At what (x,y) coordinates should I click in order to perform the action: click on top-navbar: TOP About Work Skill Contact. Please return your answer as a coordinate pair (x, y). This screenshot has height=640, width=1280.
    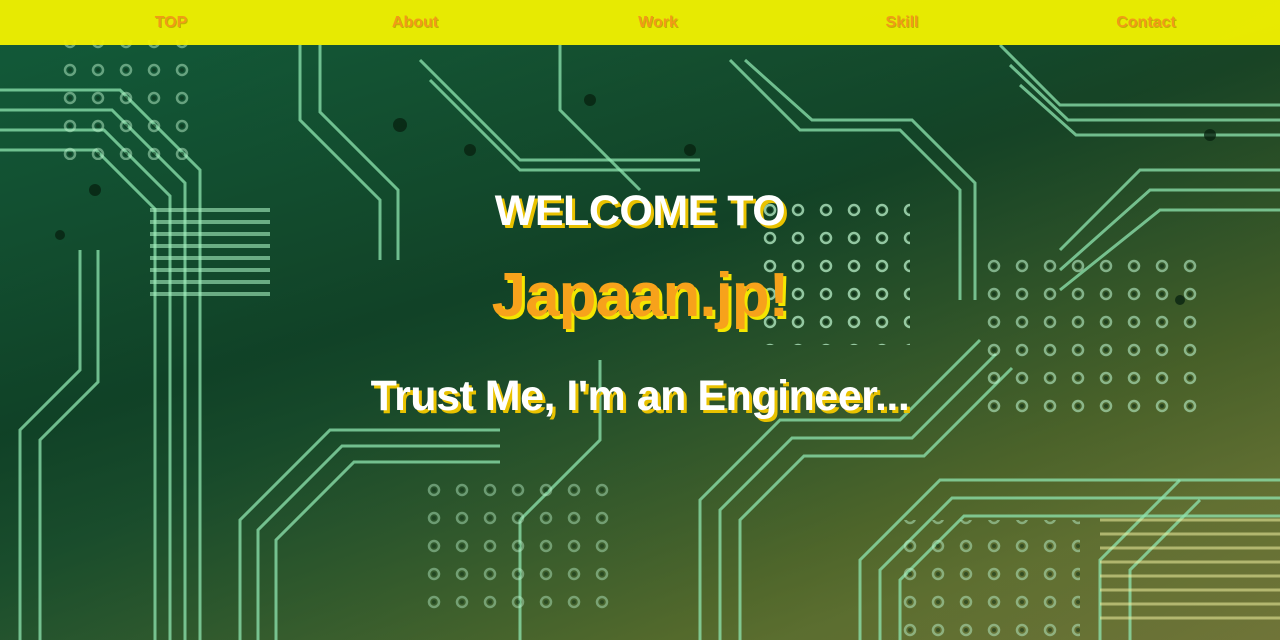
    Looking at the image, I should click on (640, 22).